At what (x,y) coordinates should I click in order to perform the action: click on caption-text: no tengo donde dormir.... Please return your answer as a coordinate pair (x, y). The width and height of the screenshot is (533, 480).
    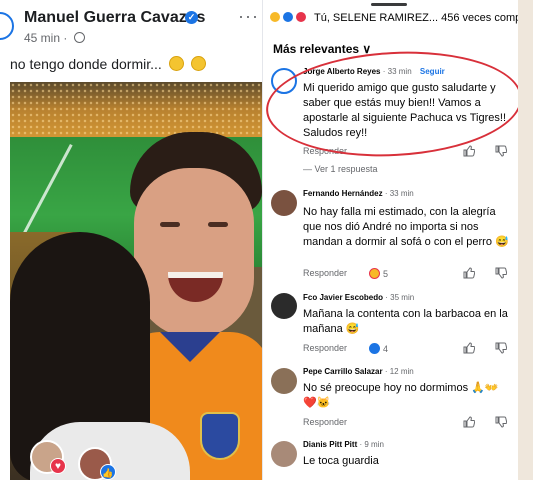
    Looking at the image, I should click on (86, 64).